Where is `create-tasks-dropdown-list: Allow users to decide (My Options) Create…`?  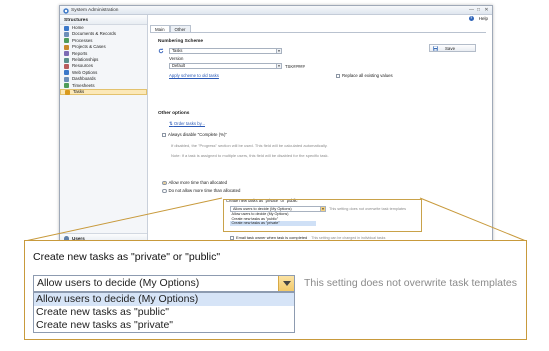 create-tasks-dropdown-list: Allow users to decide (My Options) Create… is located at coordinates (164, 312).